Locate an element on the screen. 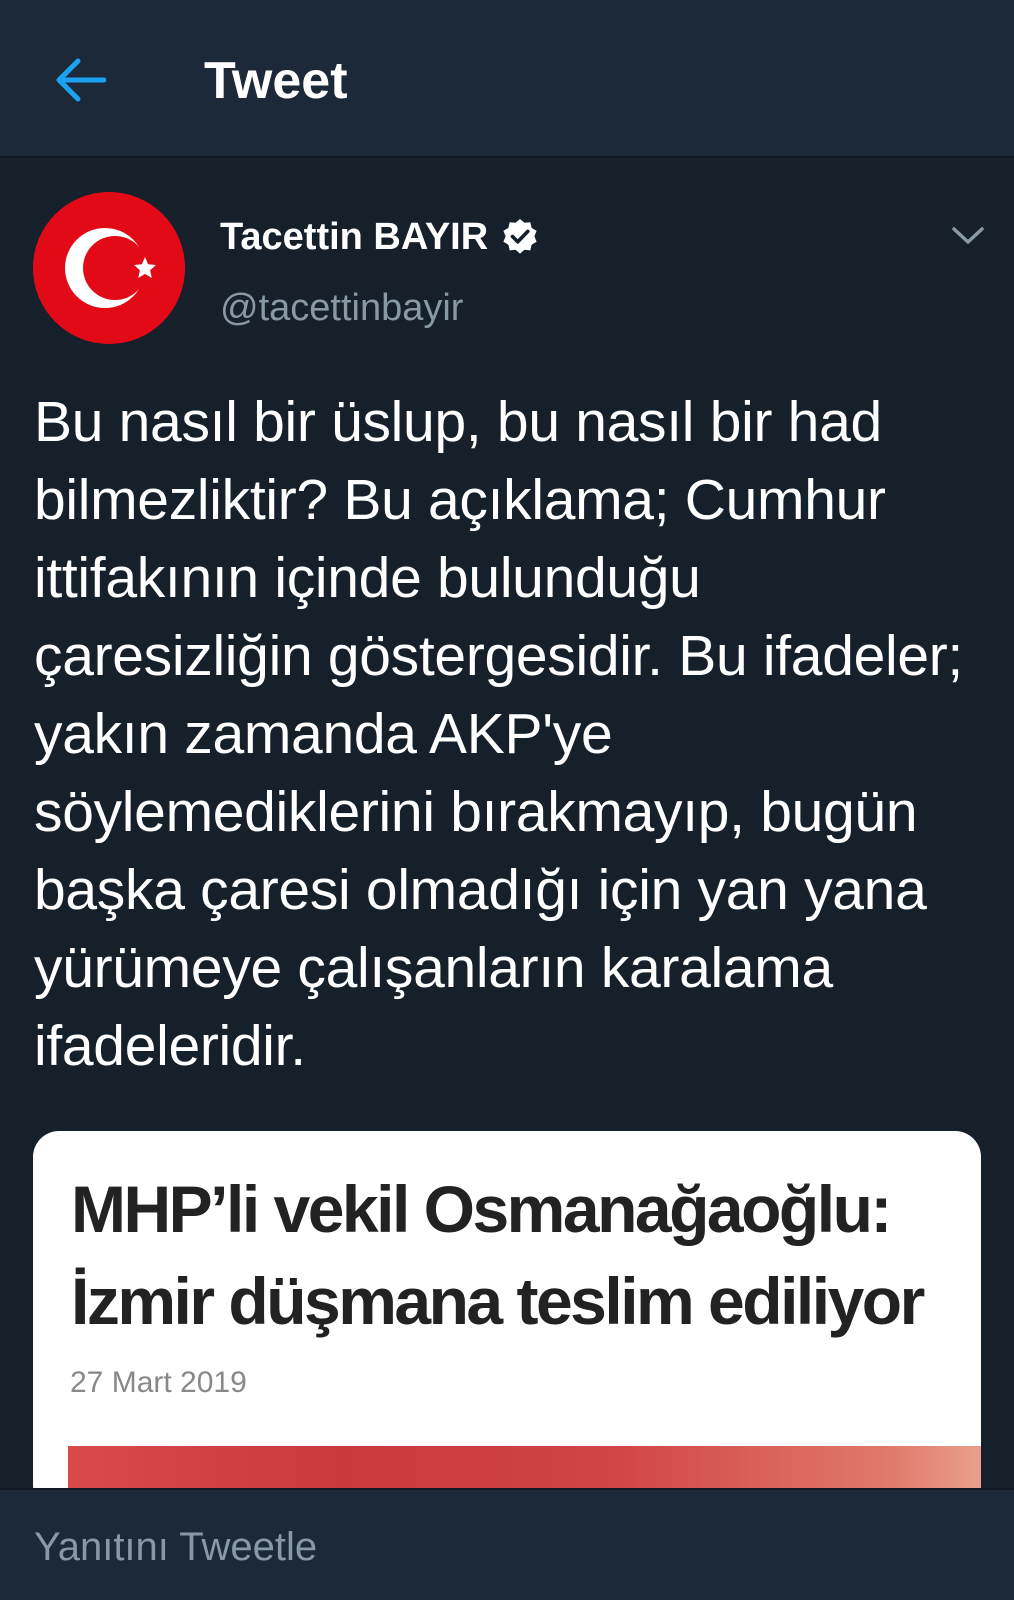 This screenshot has height=1600, width=1014. author-display-name: Tacettin BAYIR is located at coordinates (354, 237).